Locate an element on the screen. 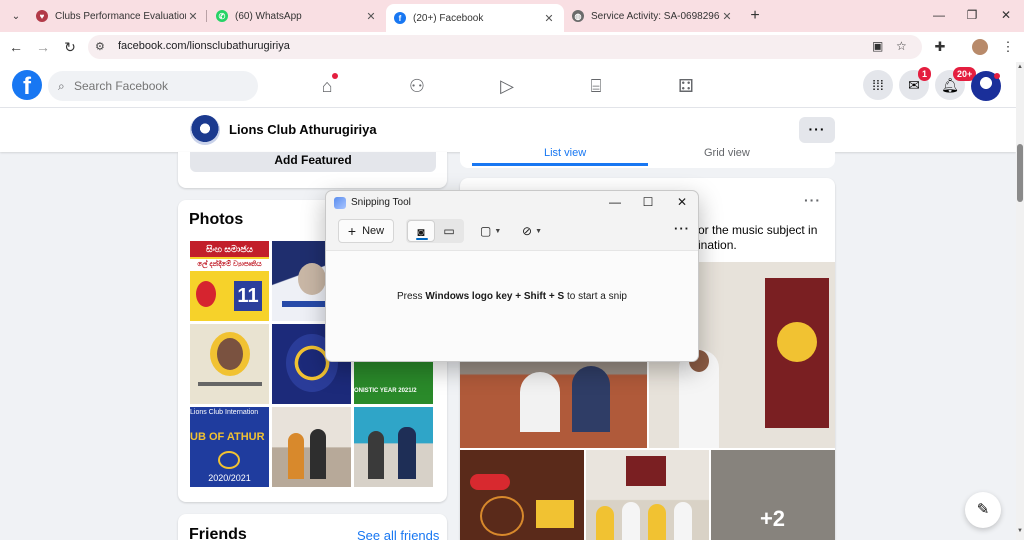 This screenshot has width=1024, height=540. photo-award-ceremony is located at coordinates (311, 447).